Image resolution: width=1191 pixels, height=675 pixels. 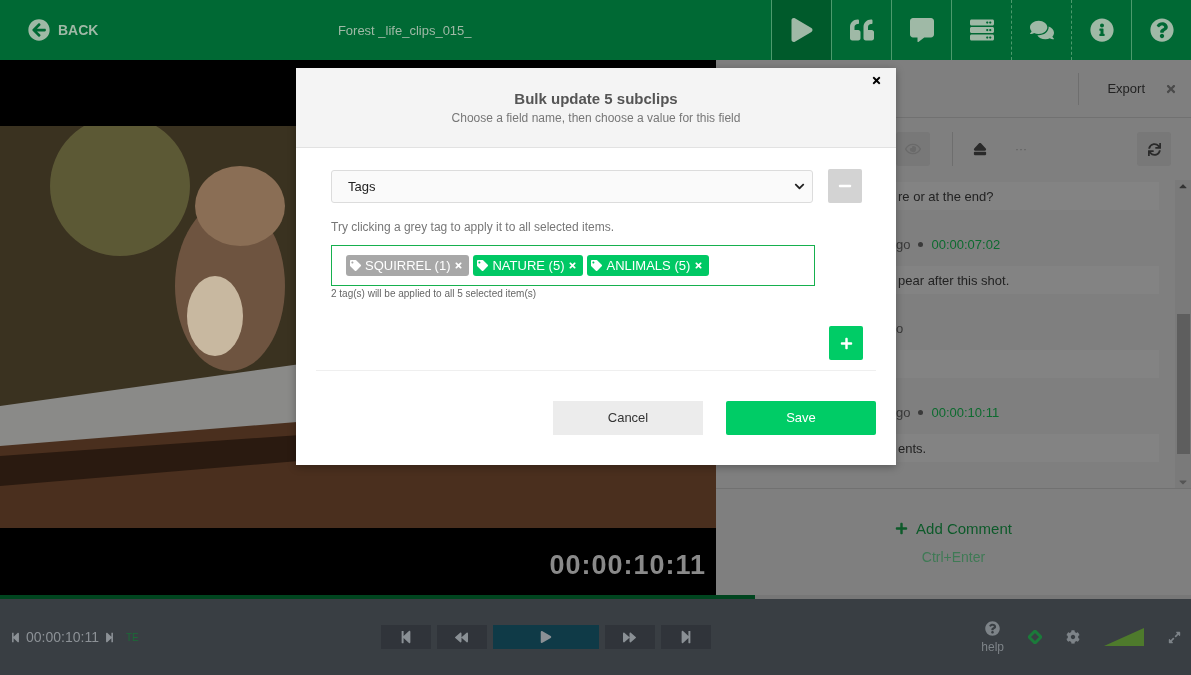 I want to click on export-button: Export, so click(x=1126, y=88).